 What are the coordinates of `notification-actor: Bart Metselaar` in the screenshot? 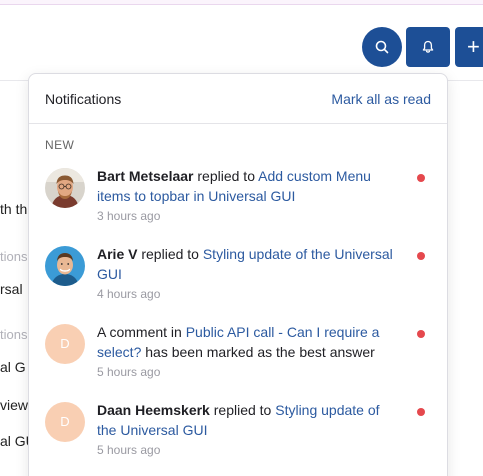 It's located at (145, 176).